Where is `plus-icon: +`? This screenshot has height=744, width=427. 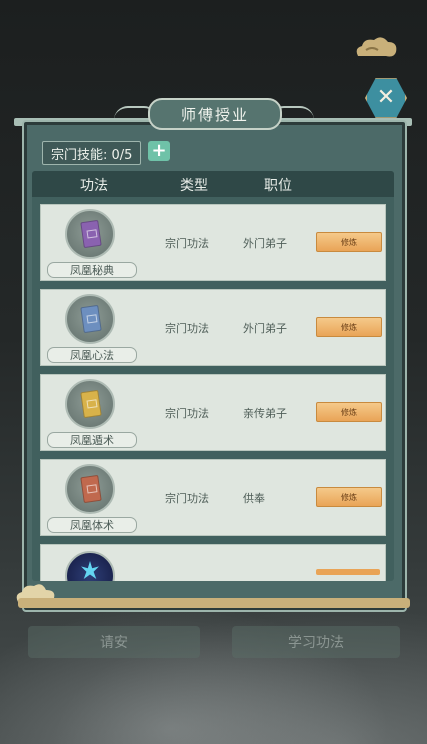 plus-icon: + is located at coordinates (159, 150).